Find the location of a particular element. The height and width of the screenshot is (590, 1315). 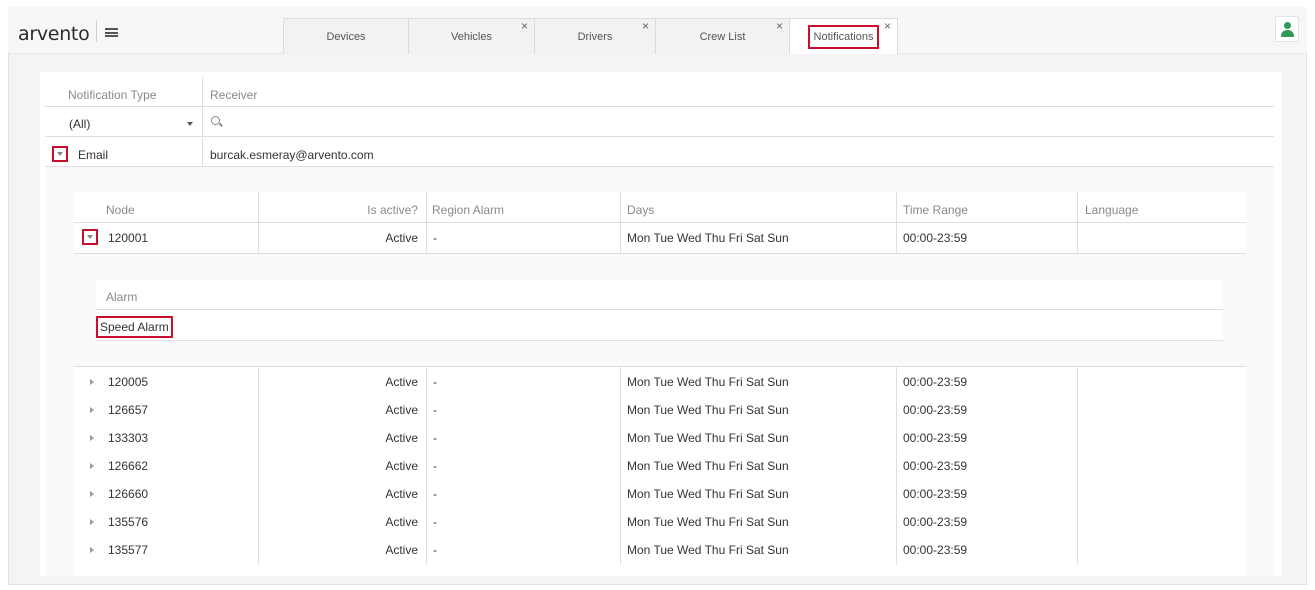

tab-label: Vehicles is located at coordinates (471, 36).